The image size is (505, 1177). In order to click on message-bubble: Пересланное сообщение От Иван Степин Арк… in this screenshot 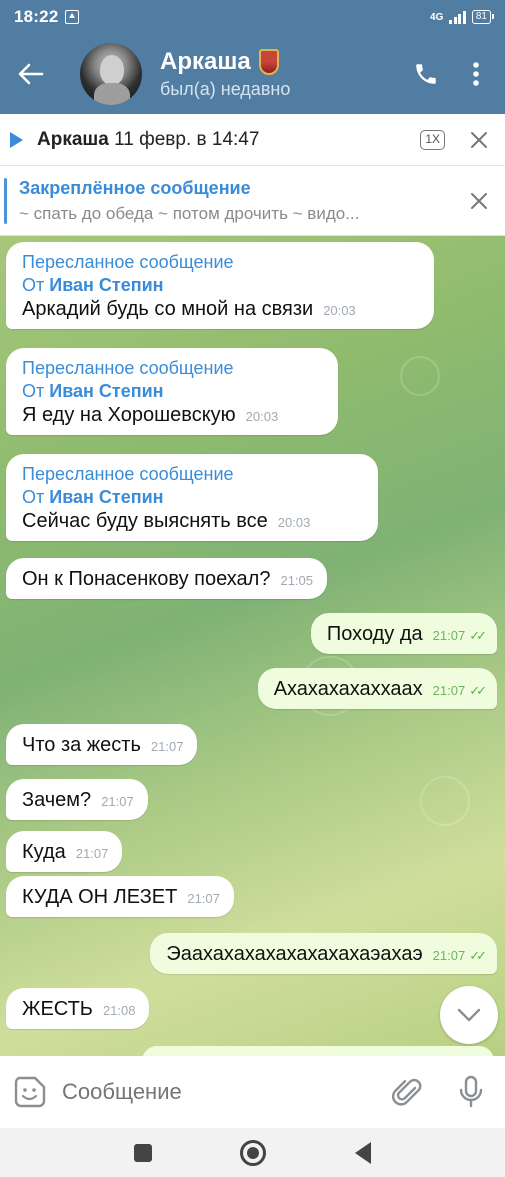, I will do `click(220, 285)`.